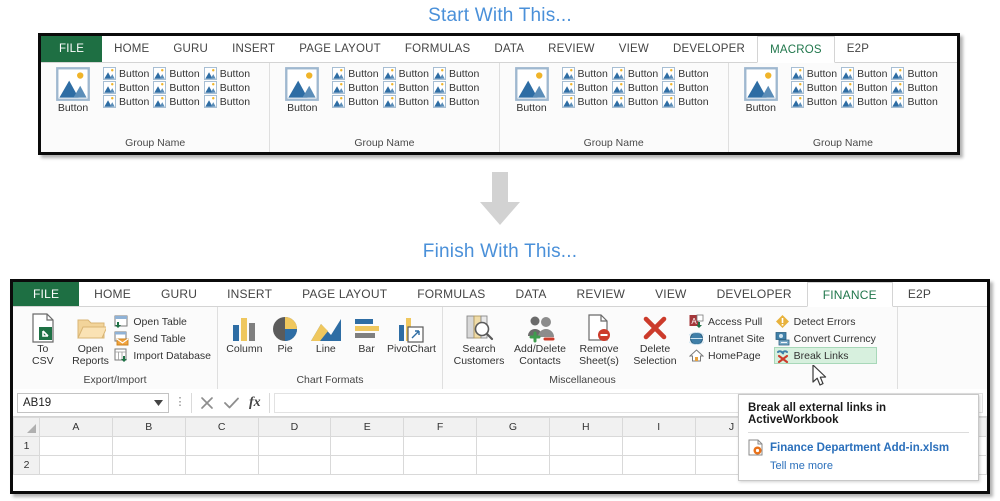 This screenshot has width=1000, height=501. I want to click on add-delete-contacts-button: Add/Delete Contacts, so click(540, 339).